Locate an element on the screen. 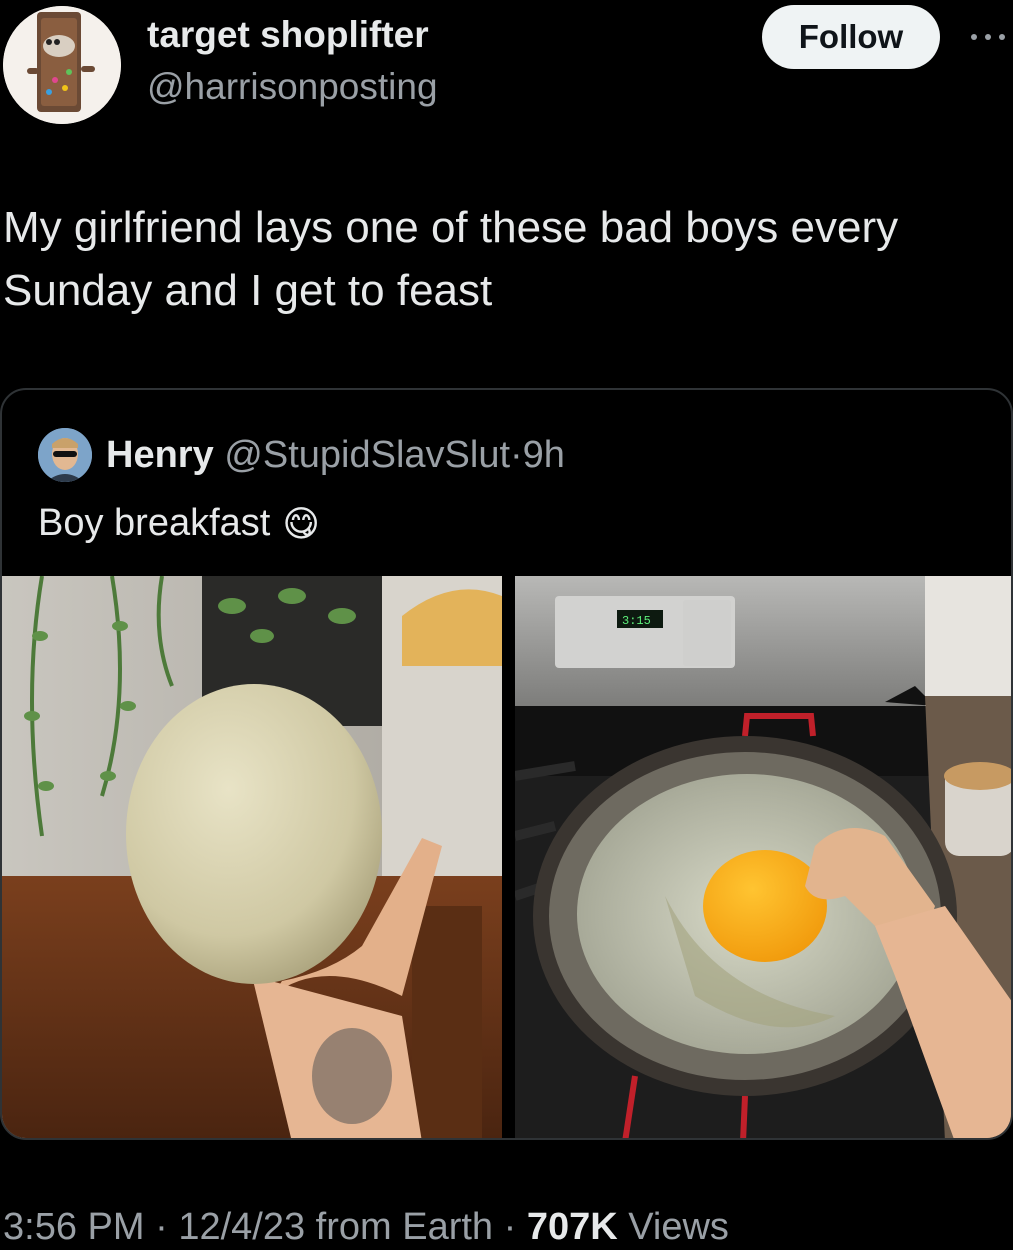 This screenshot has width=1013, height=1250. quote-author-avatar is located at coordinates (65, 455).